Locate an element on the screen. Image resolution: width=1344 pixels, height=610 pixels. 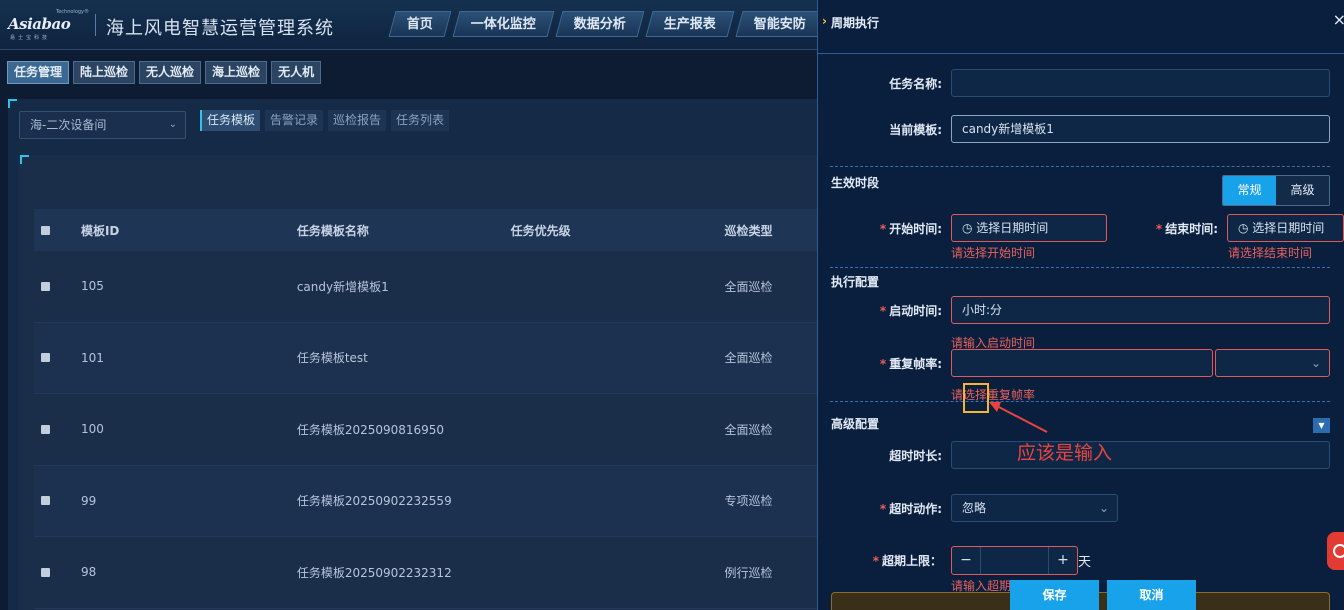
save-button: 保存 is located at coordinates (1054, 595).